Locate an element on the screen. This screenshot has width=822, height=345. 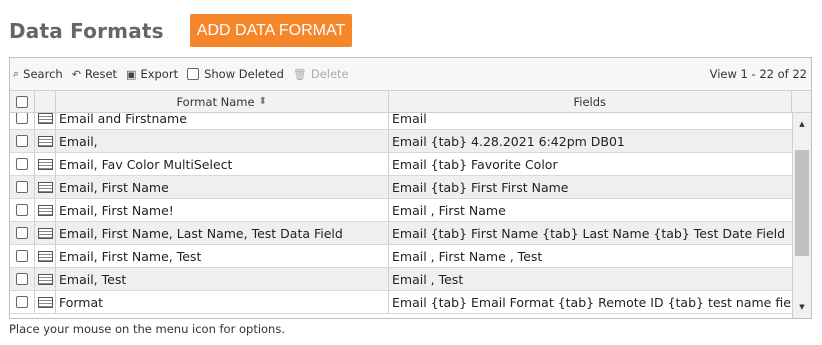
search-icon: ⌕ is located at coordinates (16, 73).